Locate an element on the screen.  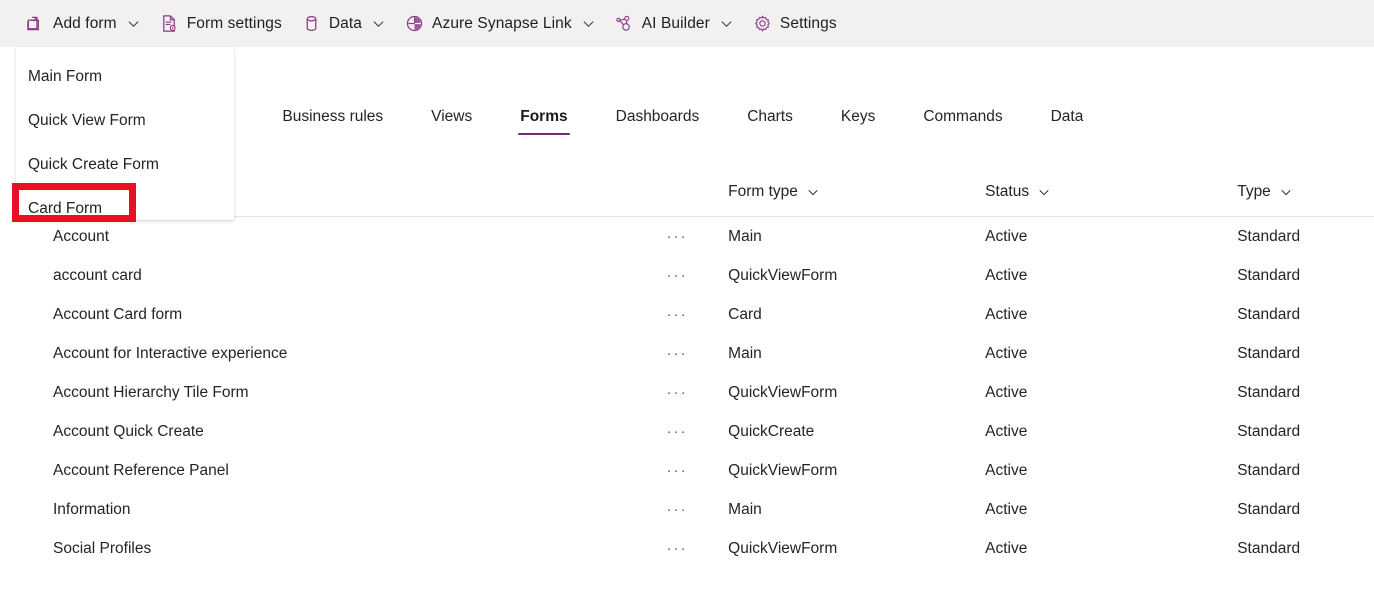
tab-views: Views is located at coordinates (451, 119).